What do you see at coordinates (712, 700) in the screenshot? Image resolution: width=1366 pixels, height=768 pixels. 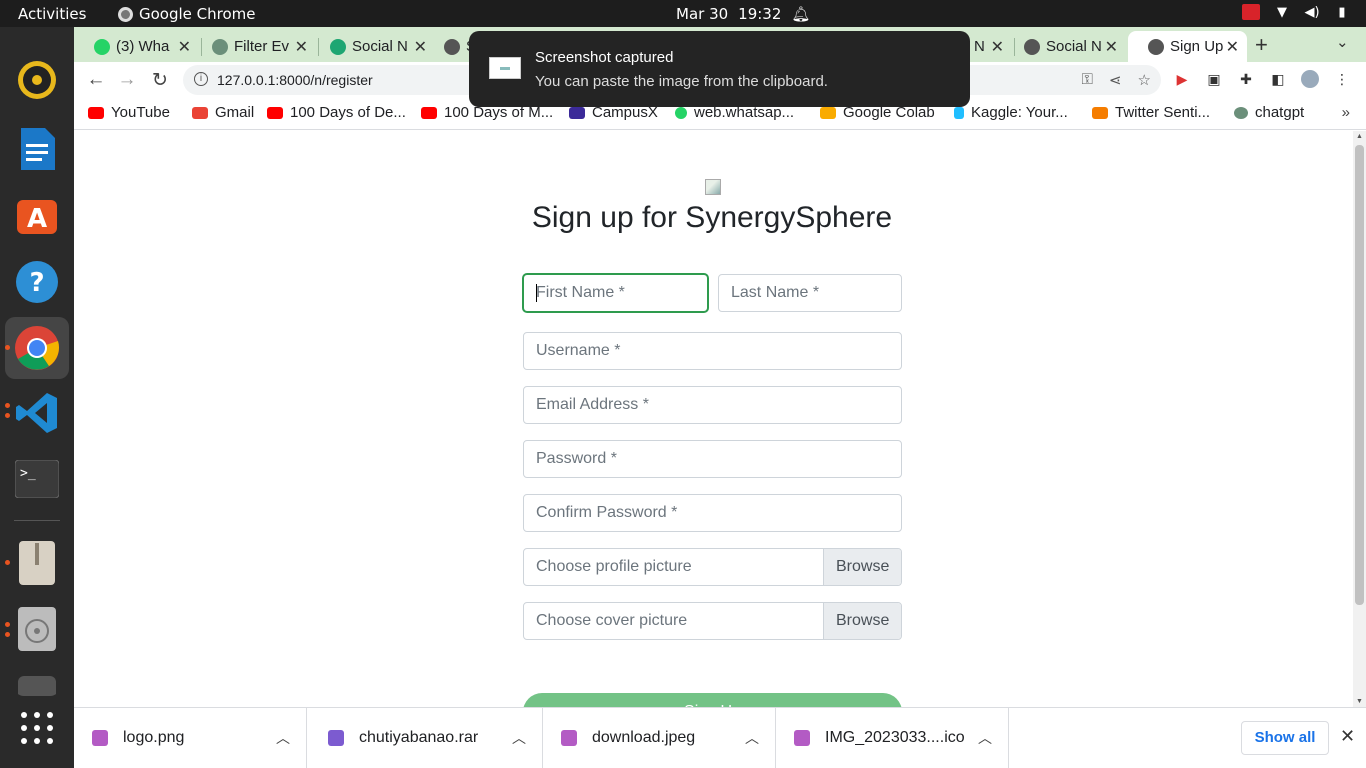 I see `sign-up-button: Sign Up` at bounding box center [712, 700].